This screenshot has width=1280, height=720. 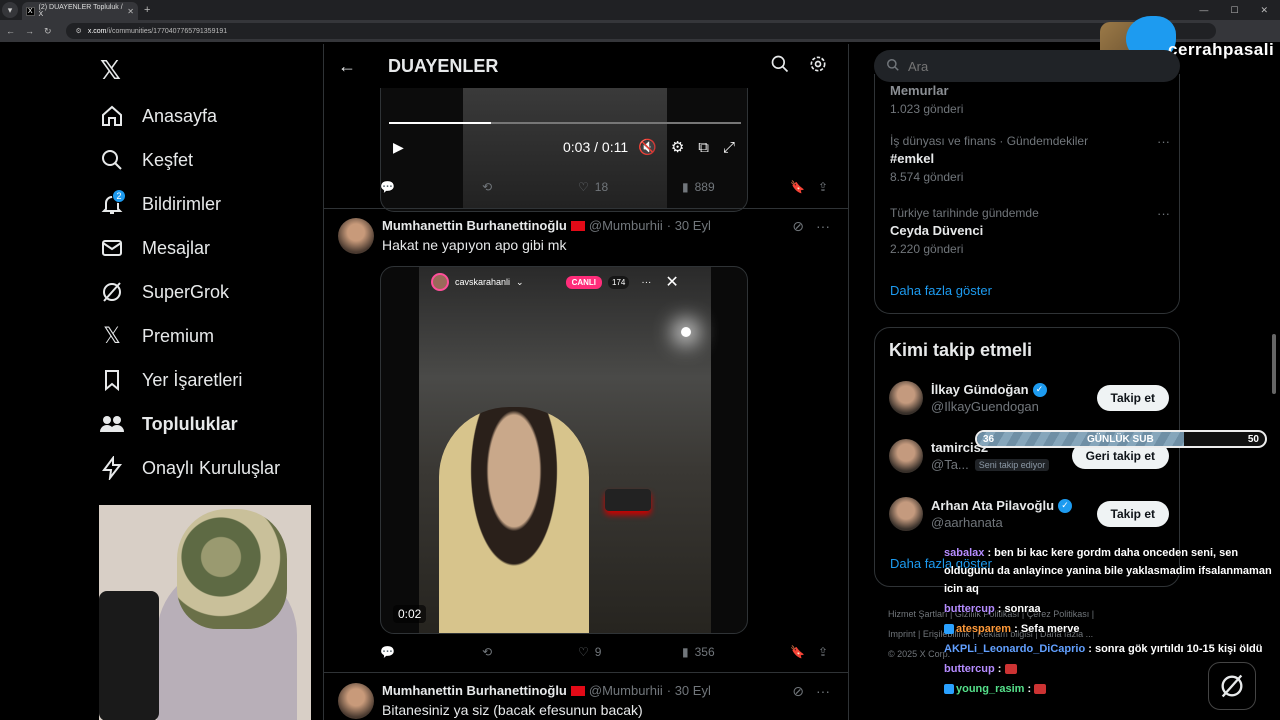 What do you see at coordinates (1203, 10) in the screenshot?
I see `minimize-button: —` at bounding box center [1203, 10].